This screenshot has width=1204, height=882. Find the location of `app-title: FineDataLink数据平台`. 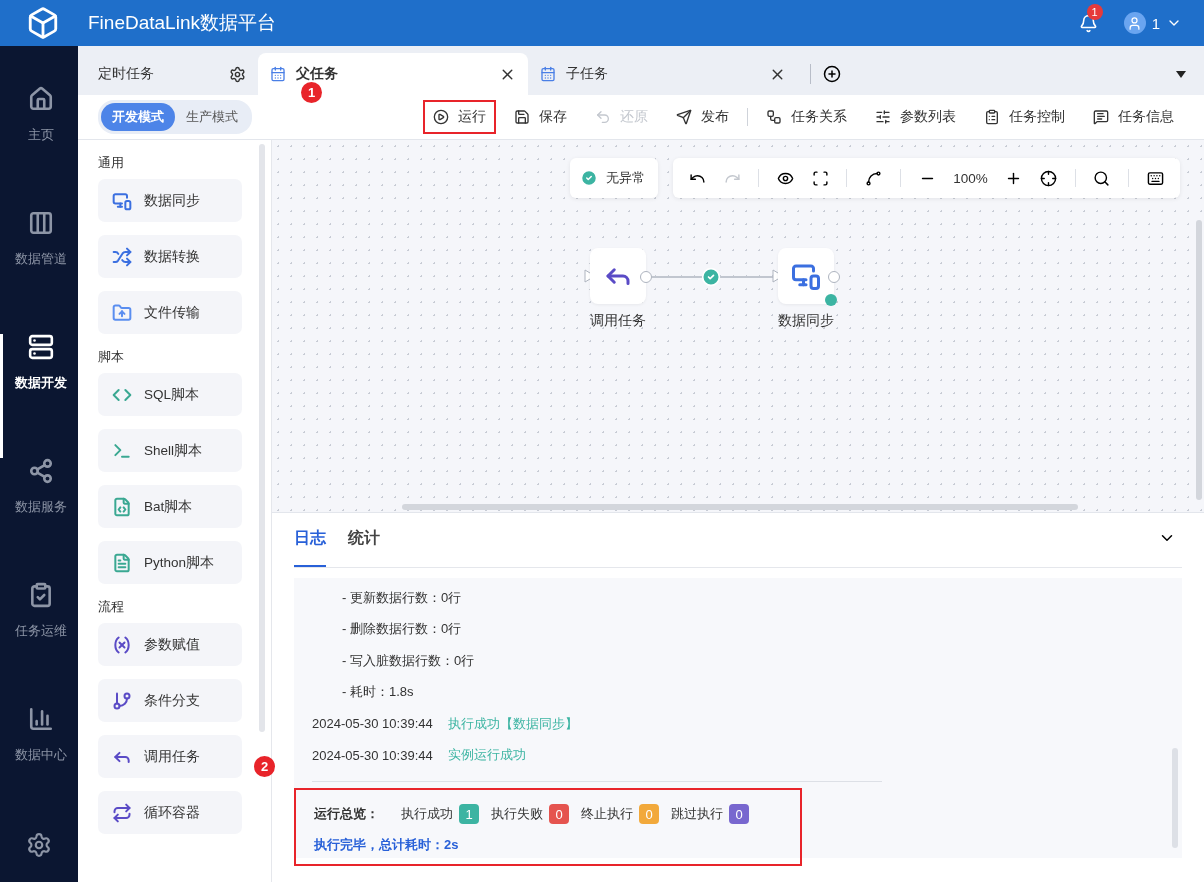

app-title: FineDataLink数据平台 is located at coordinates (182, 23).